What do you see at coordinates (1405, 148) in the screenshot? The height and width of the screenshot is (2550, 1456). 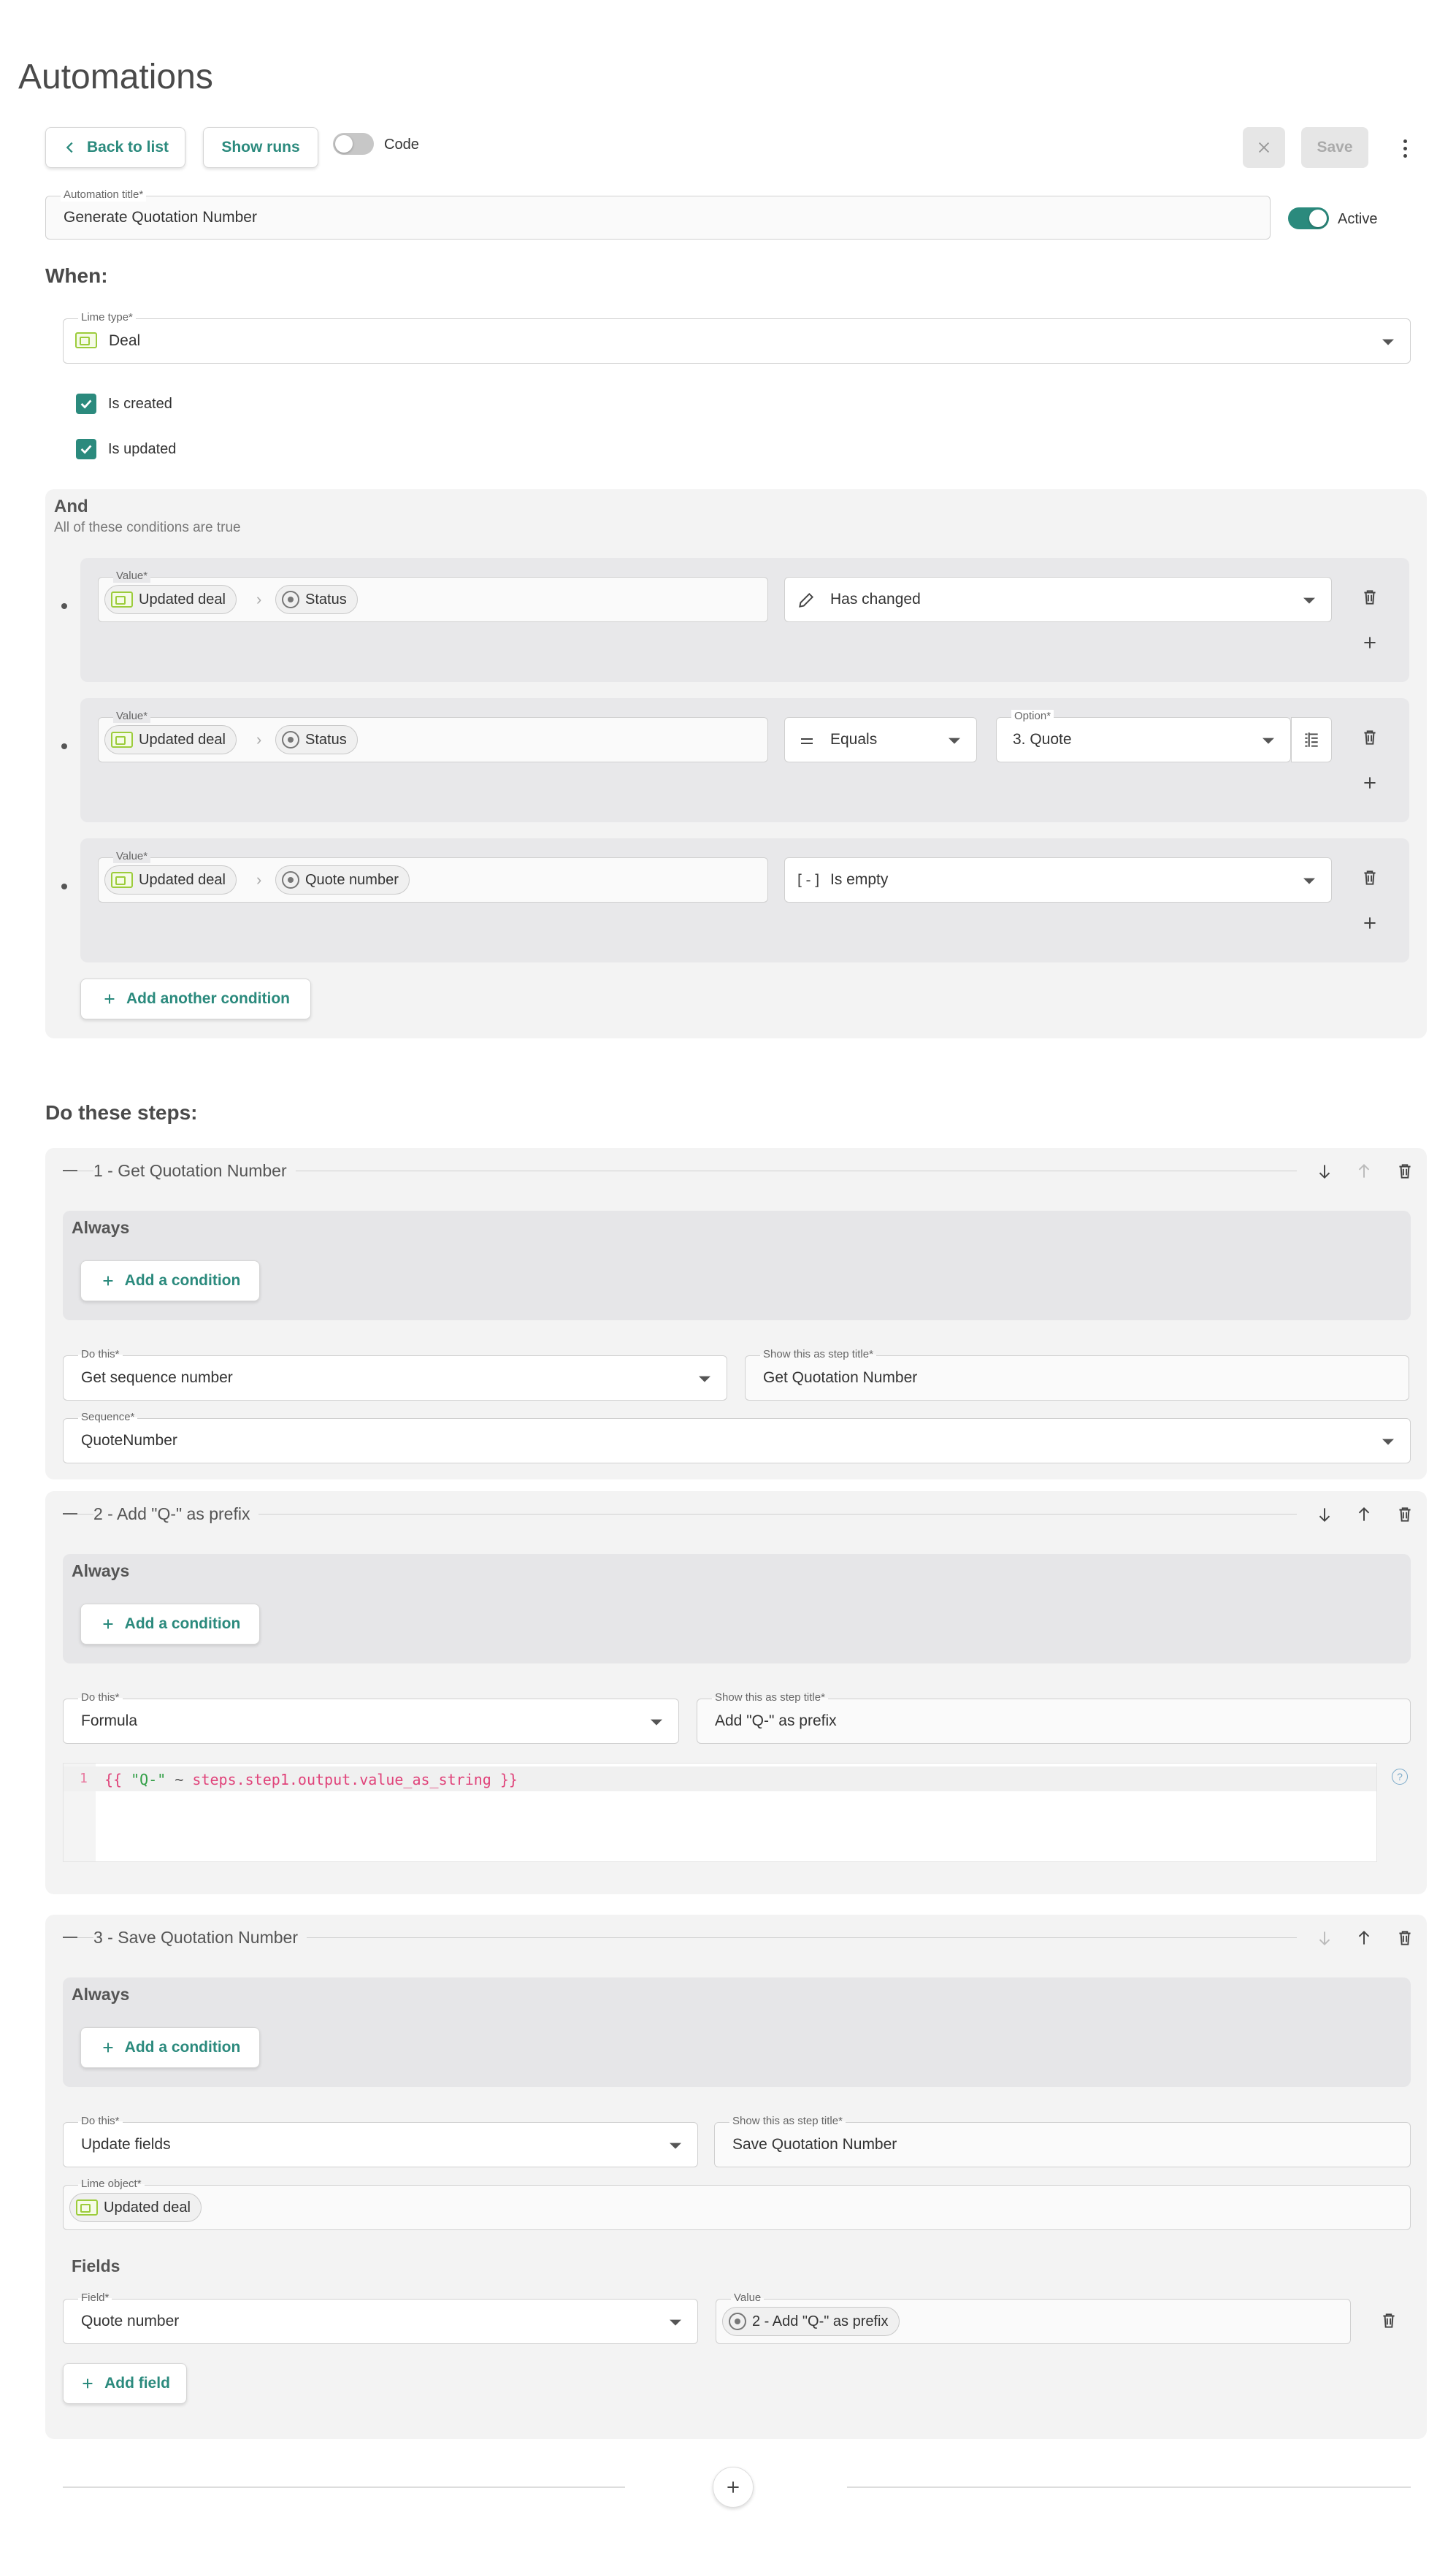 I see `more-menu-icon` at bounding box center [1405, 148].